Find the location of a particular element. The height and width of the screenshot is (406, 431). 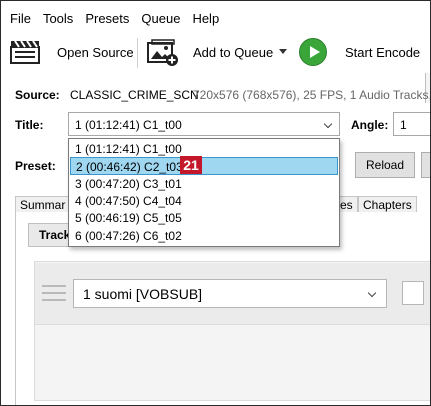

title-option: 6 (00:47:26) C6_t02 is located at coordinates (204, 236).